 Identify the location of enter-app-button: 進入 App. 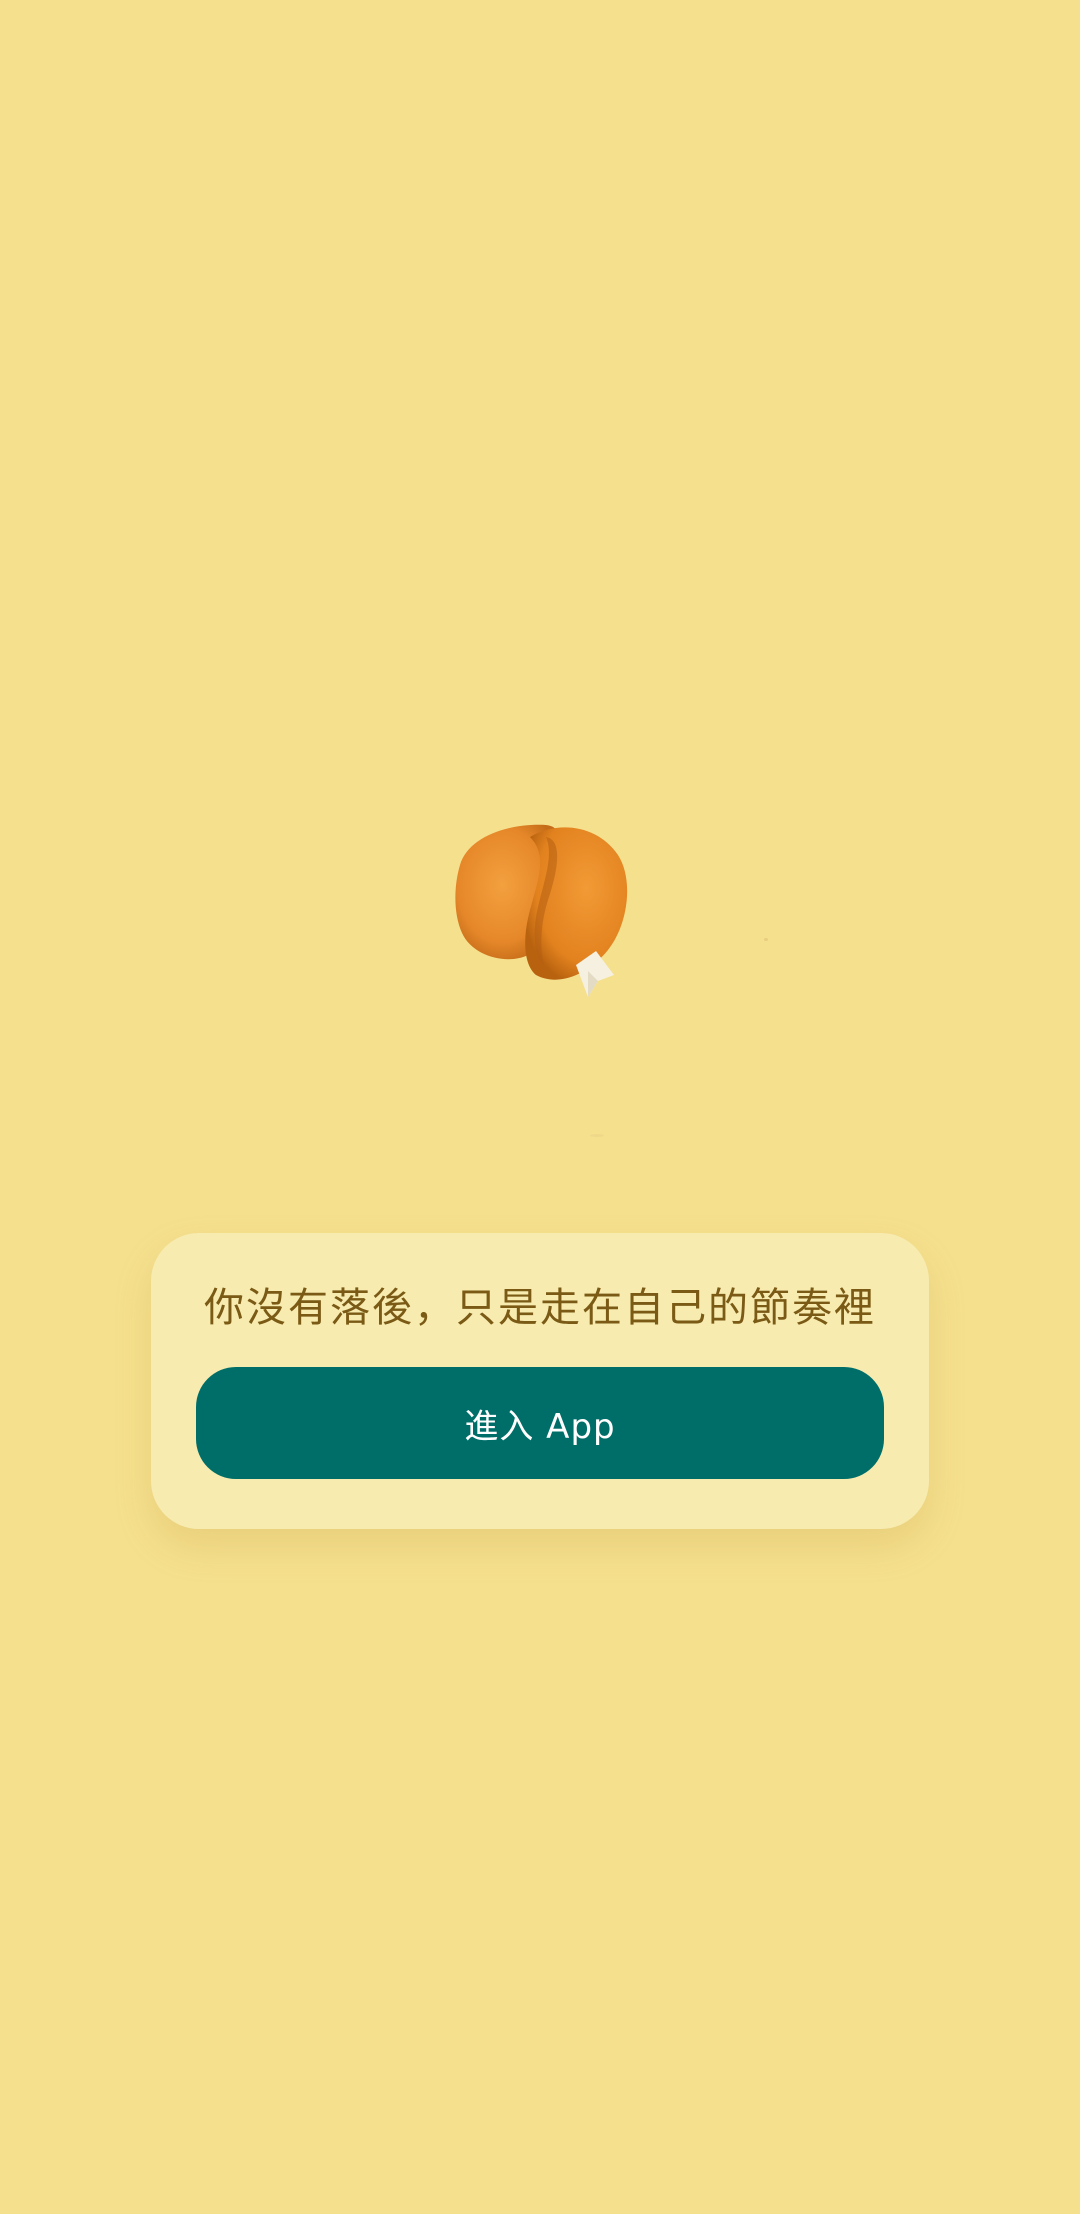
(540, 1423).